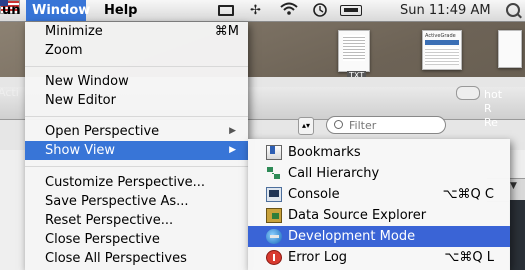 The height and width of the screenshot is (270, 525). What do you see at coordinates (64, 50) in the screenshot?
I see `menu-item-label: Zoom` at bounding box center [64, 50].